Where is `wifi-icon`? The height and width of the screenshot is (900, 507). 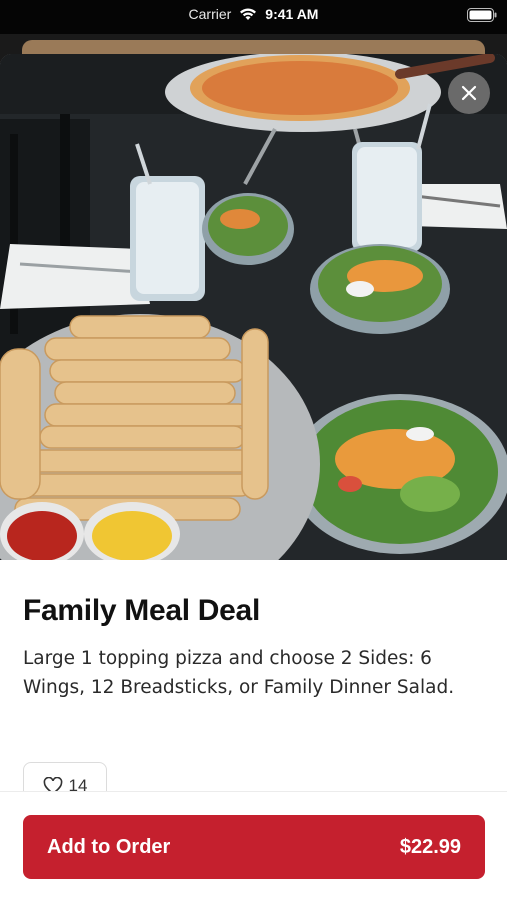 wifi-icon is located at coordinates (248, 14).